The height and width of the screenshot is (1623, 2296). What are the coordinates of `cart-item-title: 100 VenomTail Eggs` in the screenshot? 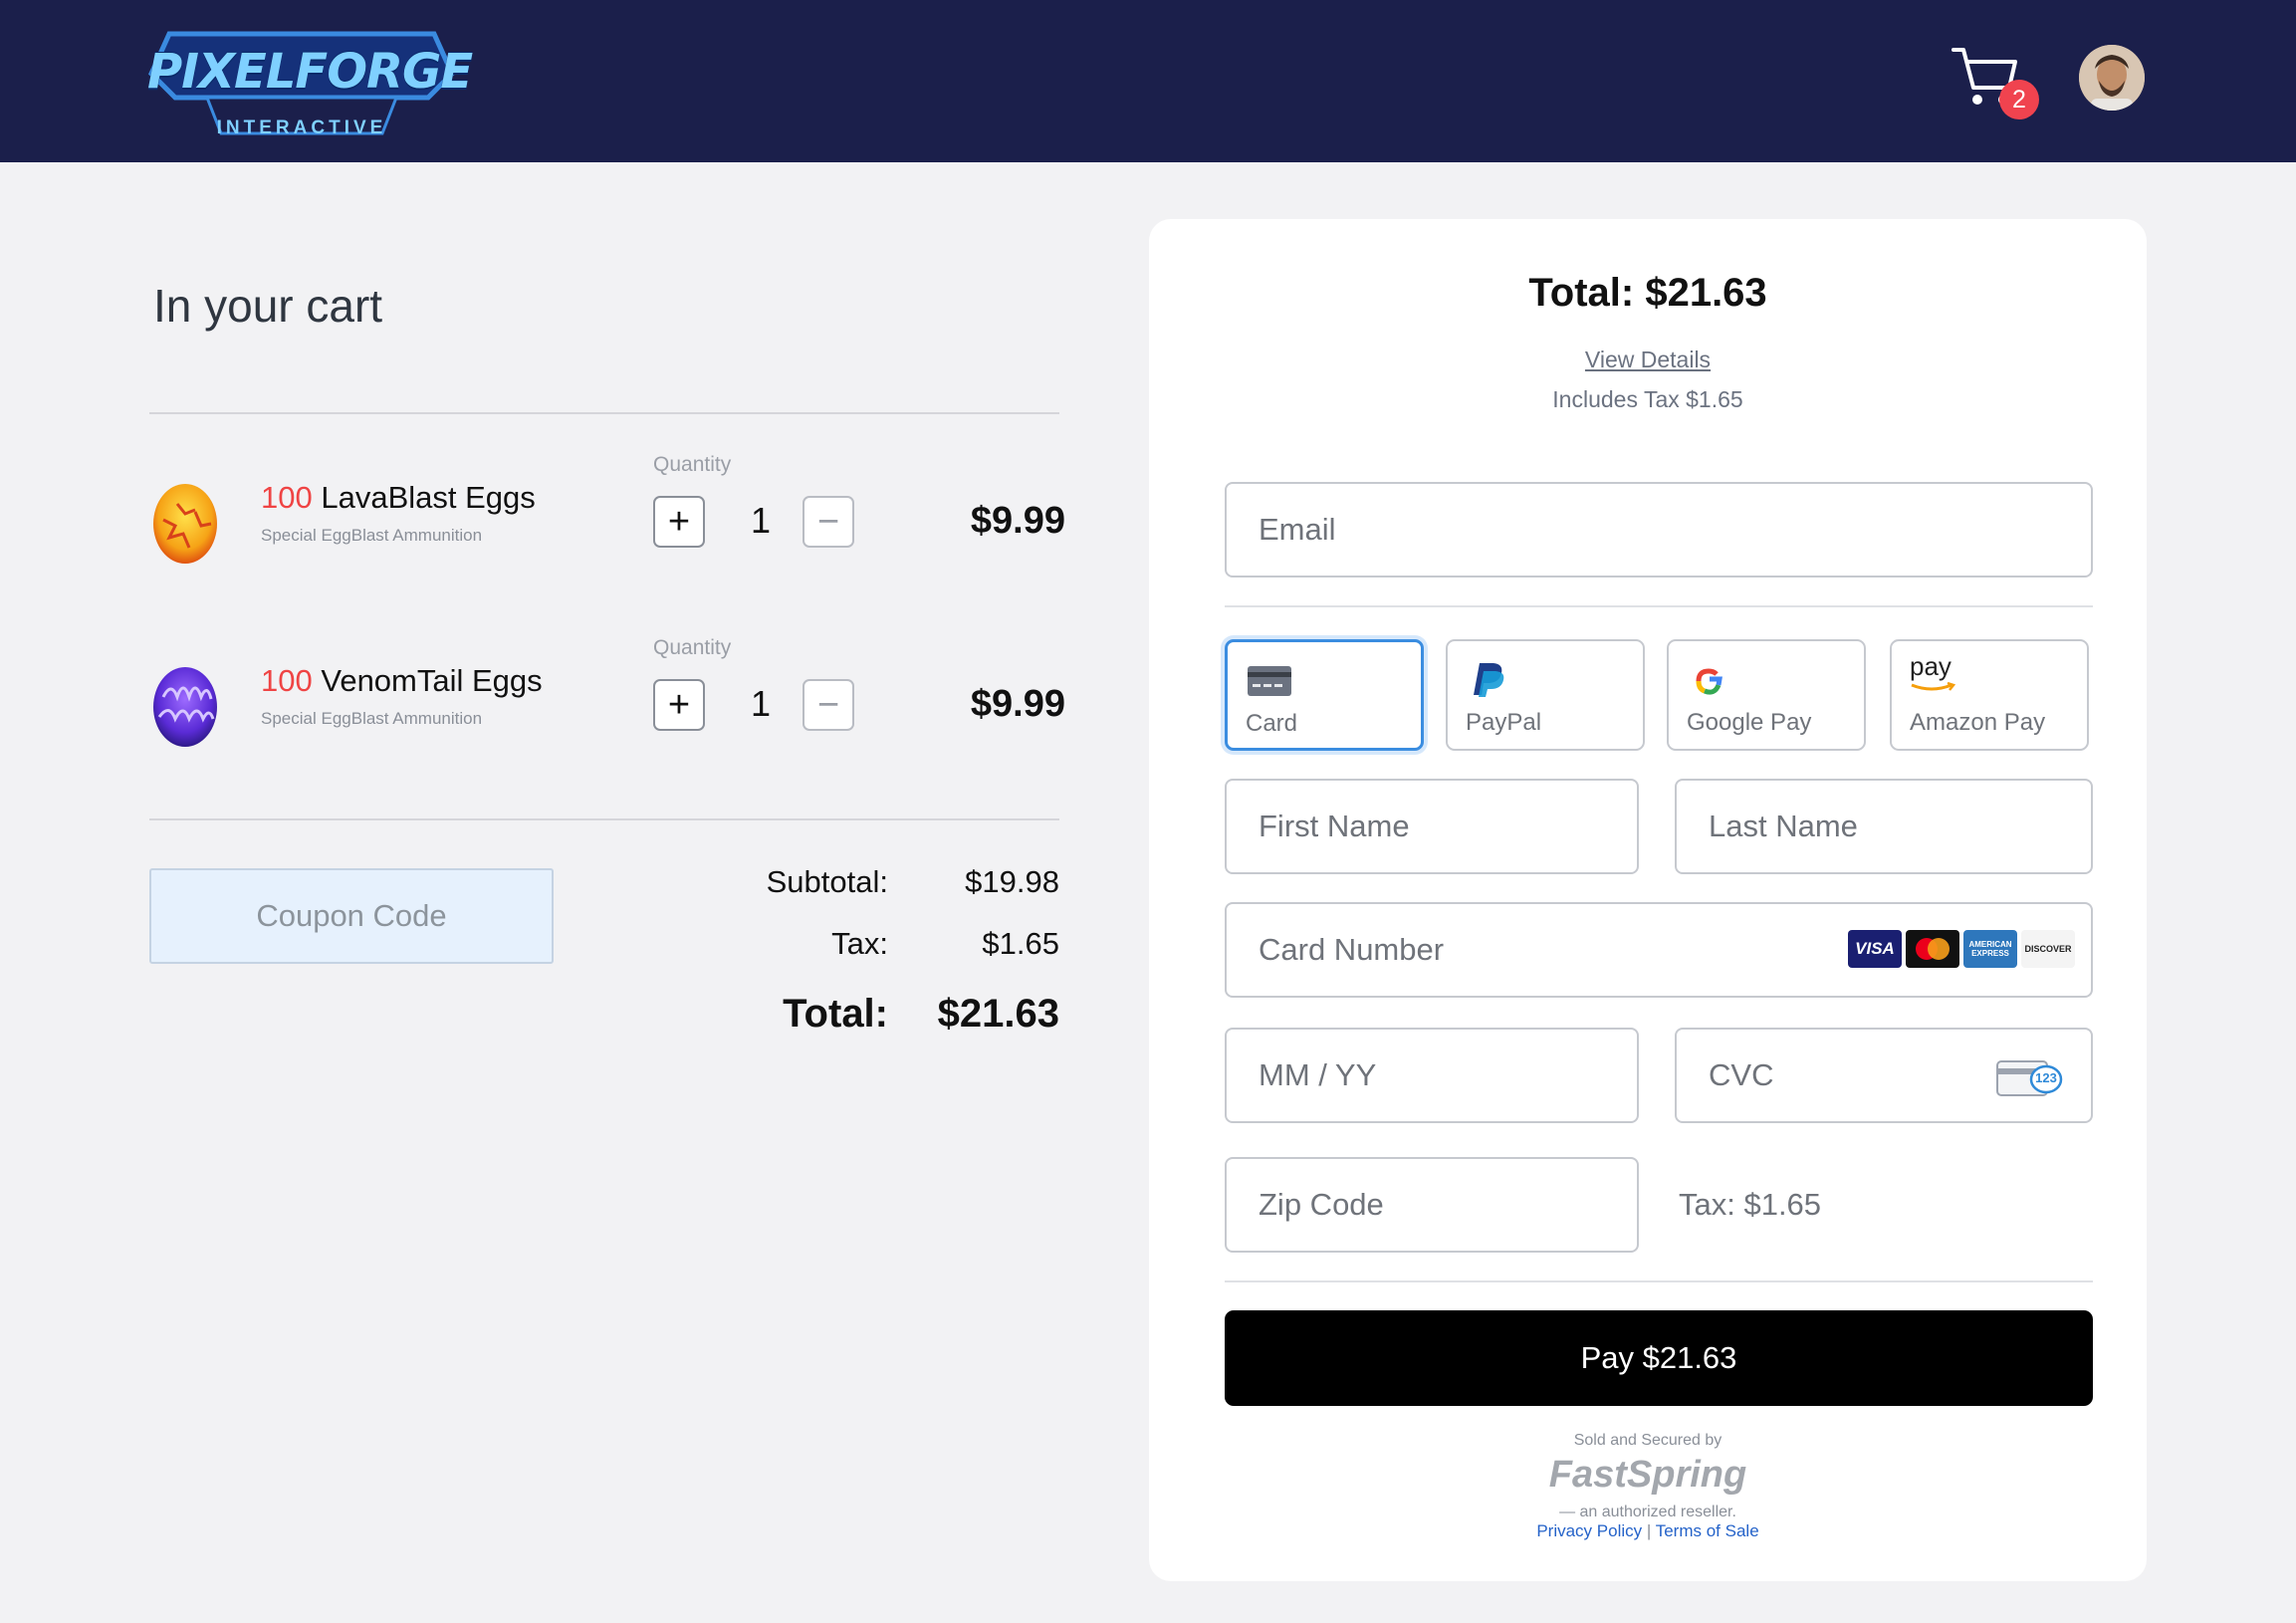 It's located at (402, 681).